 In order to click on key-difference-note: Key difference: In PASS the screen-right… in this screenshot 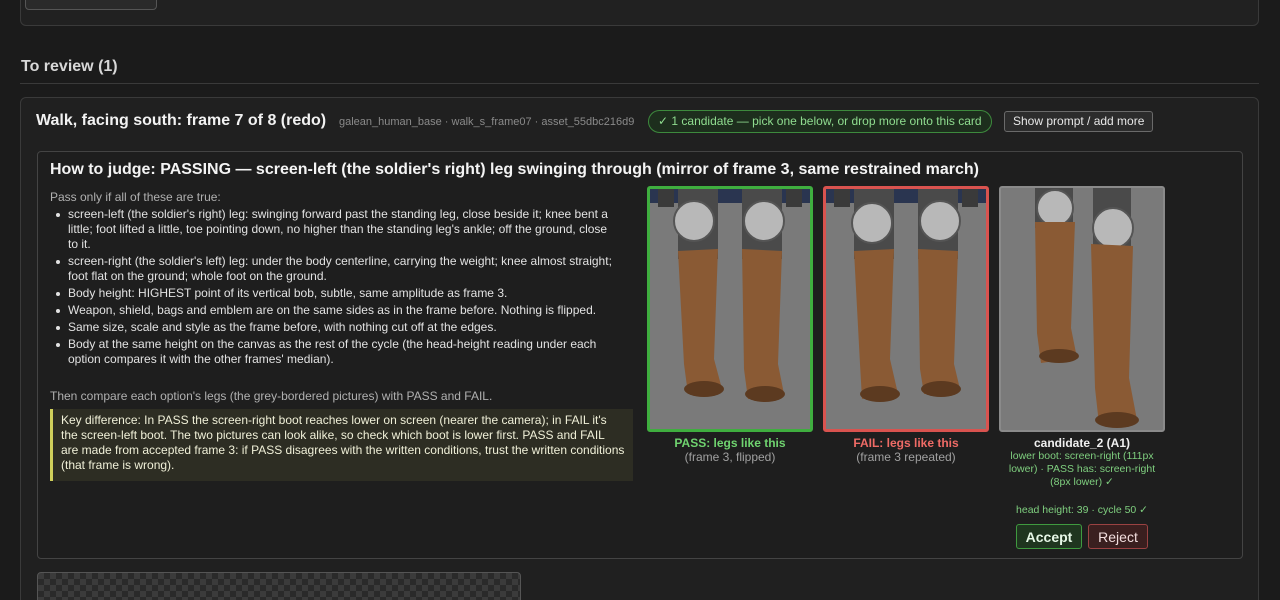, I will do `click(341, 445)`.